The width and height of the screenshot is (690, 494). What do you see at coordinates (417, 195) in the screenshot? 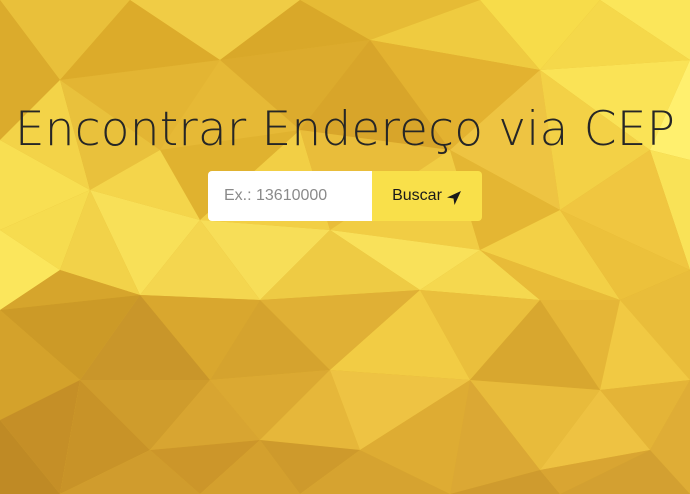
I see `search-button-label: Buscar` at bounding box center [417, 195].